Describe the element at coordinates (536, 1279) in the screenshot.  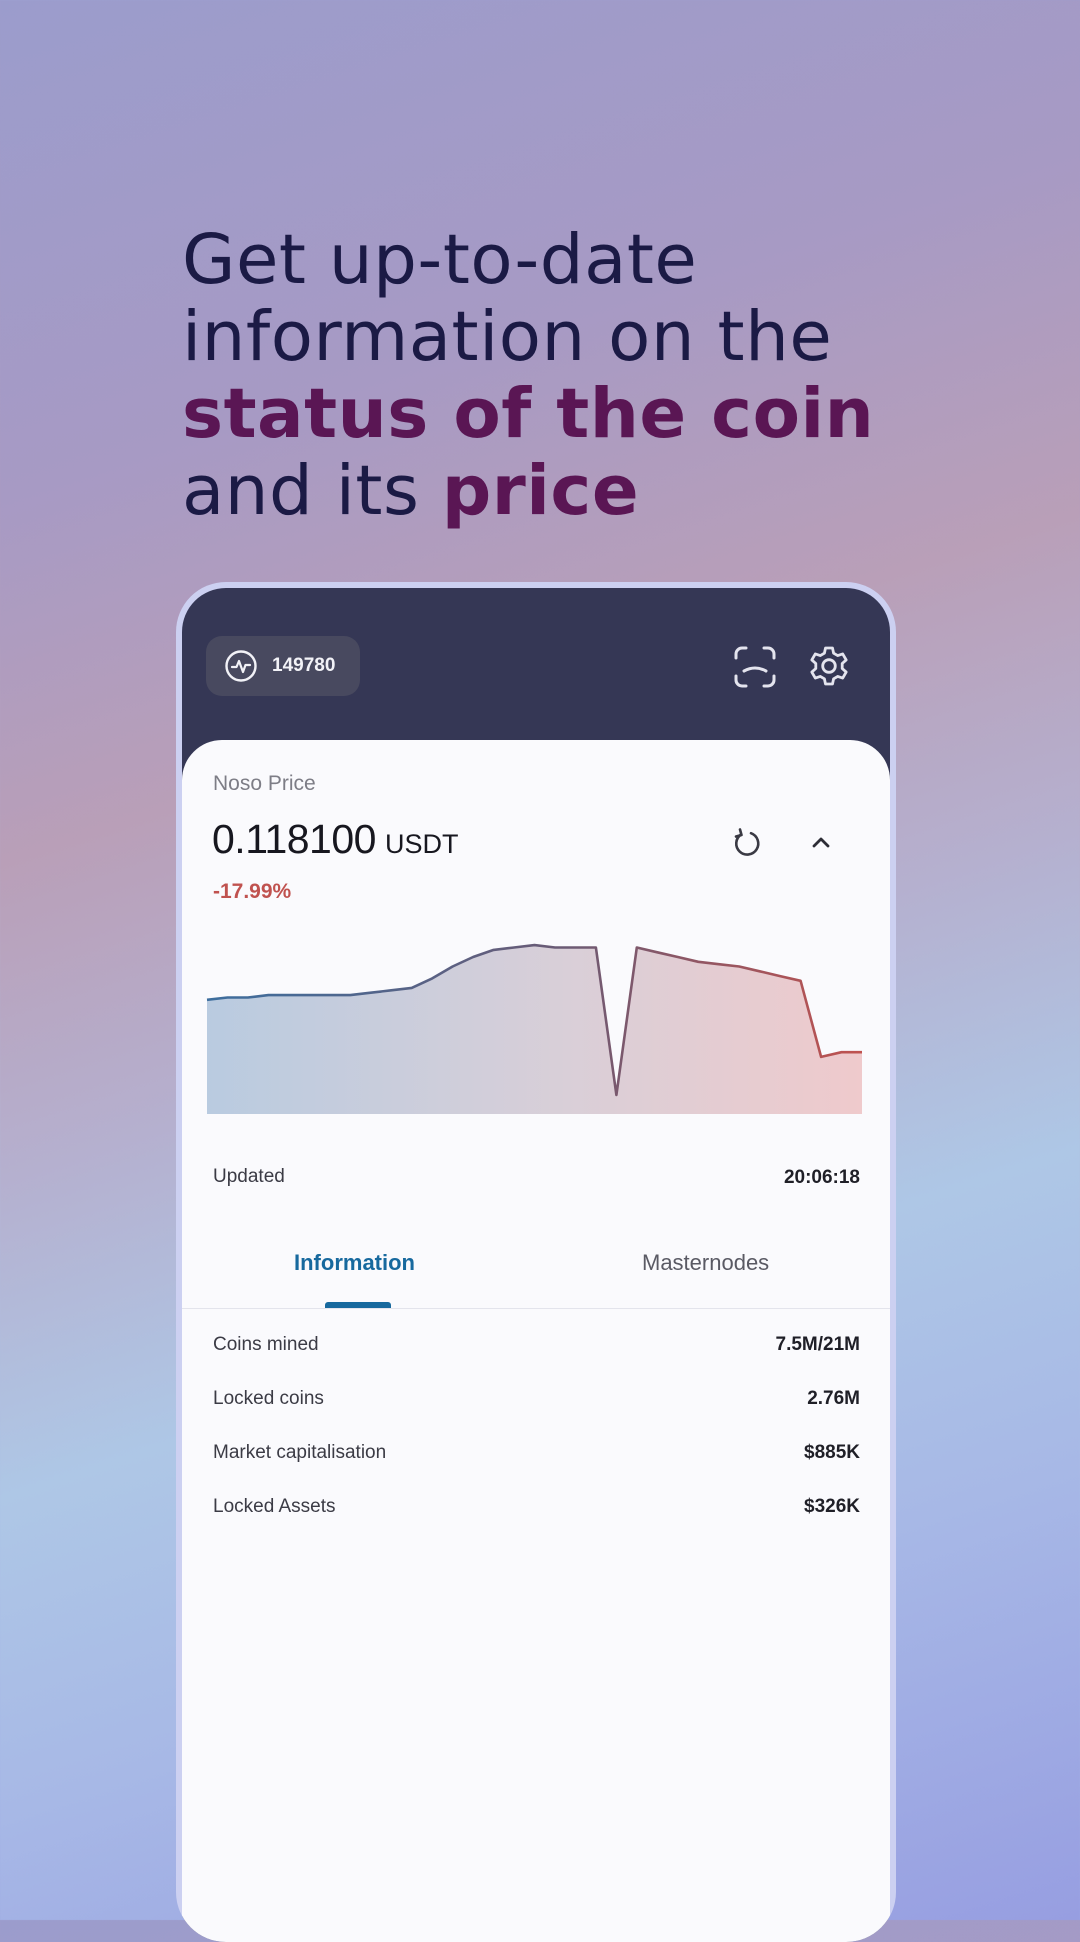
I see `tab-bar: Information Masternodes` at that location.